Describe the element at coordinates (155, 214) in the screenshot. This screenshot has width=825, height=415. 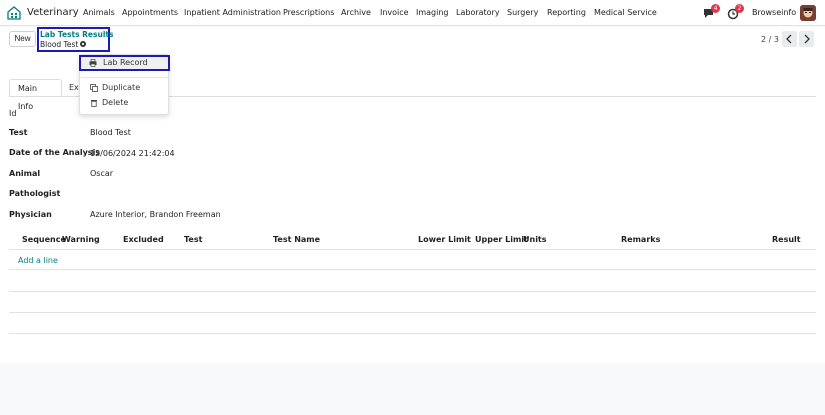
I see `physician-value: Azure Interior, Brandon Freeman` at that location.